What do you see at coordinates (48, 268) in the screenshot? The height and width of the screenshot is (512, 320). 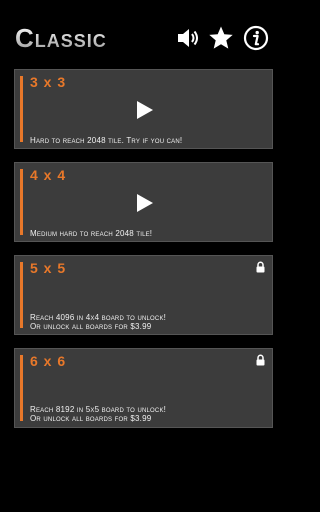 I see `board-size-label: 5 x 5` at bounding box center [48, 268].